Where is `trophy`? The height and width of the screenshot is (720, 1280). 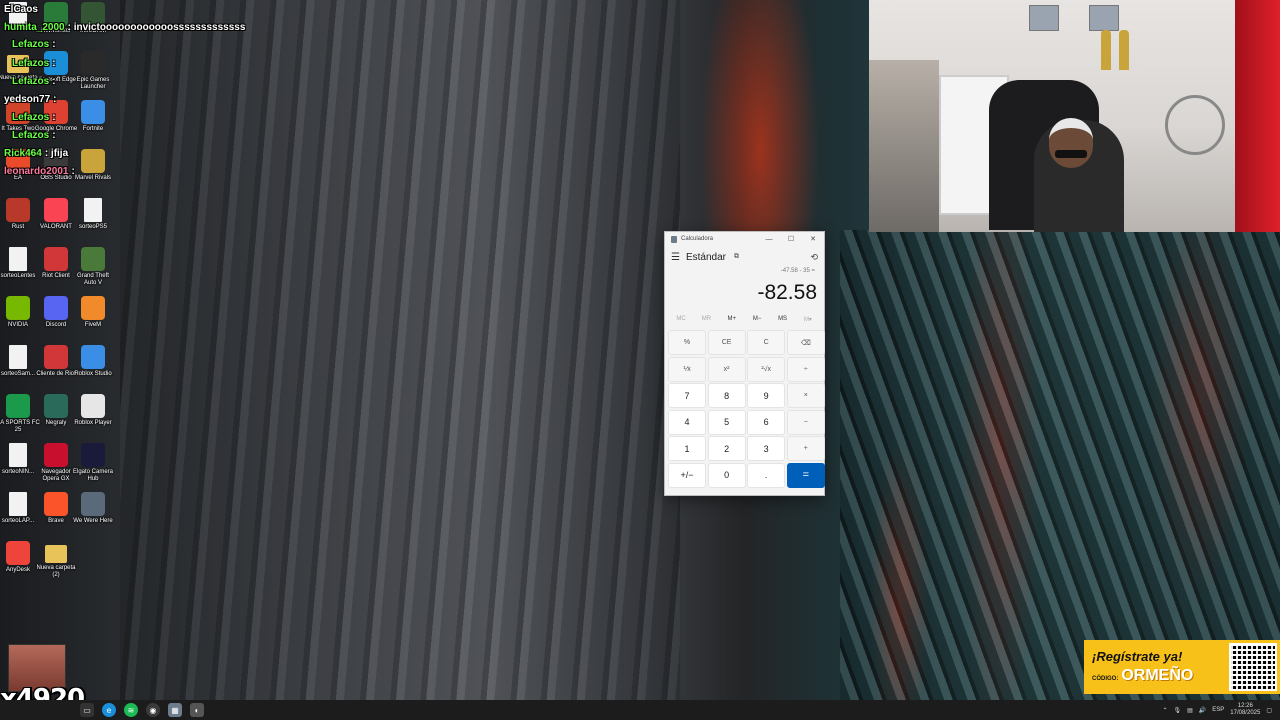
trophy is located at coordinates (1106, 50).